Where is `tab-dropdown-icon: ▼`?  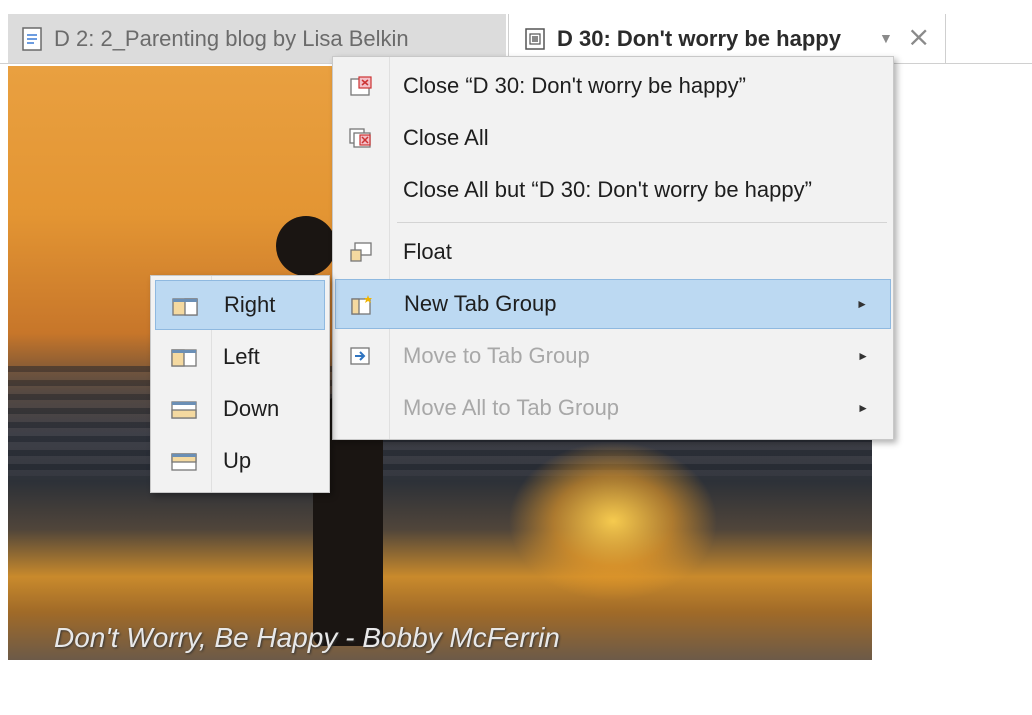
tab-dropdown-icon: ▼ is located at coordinates (886, 38).